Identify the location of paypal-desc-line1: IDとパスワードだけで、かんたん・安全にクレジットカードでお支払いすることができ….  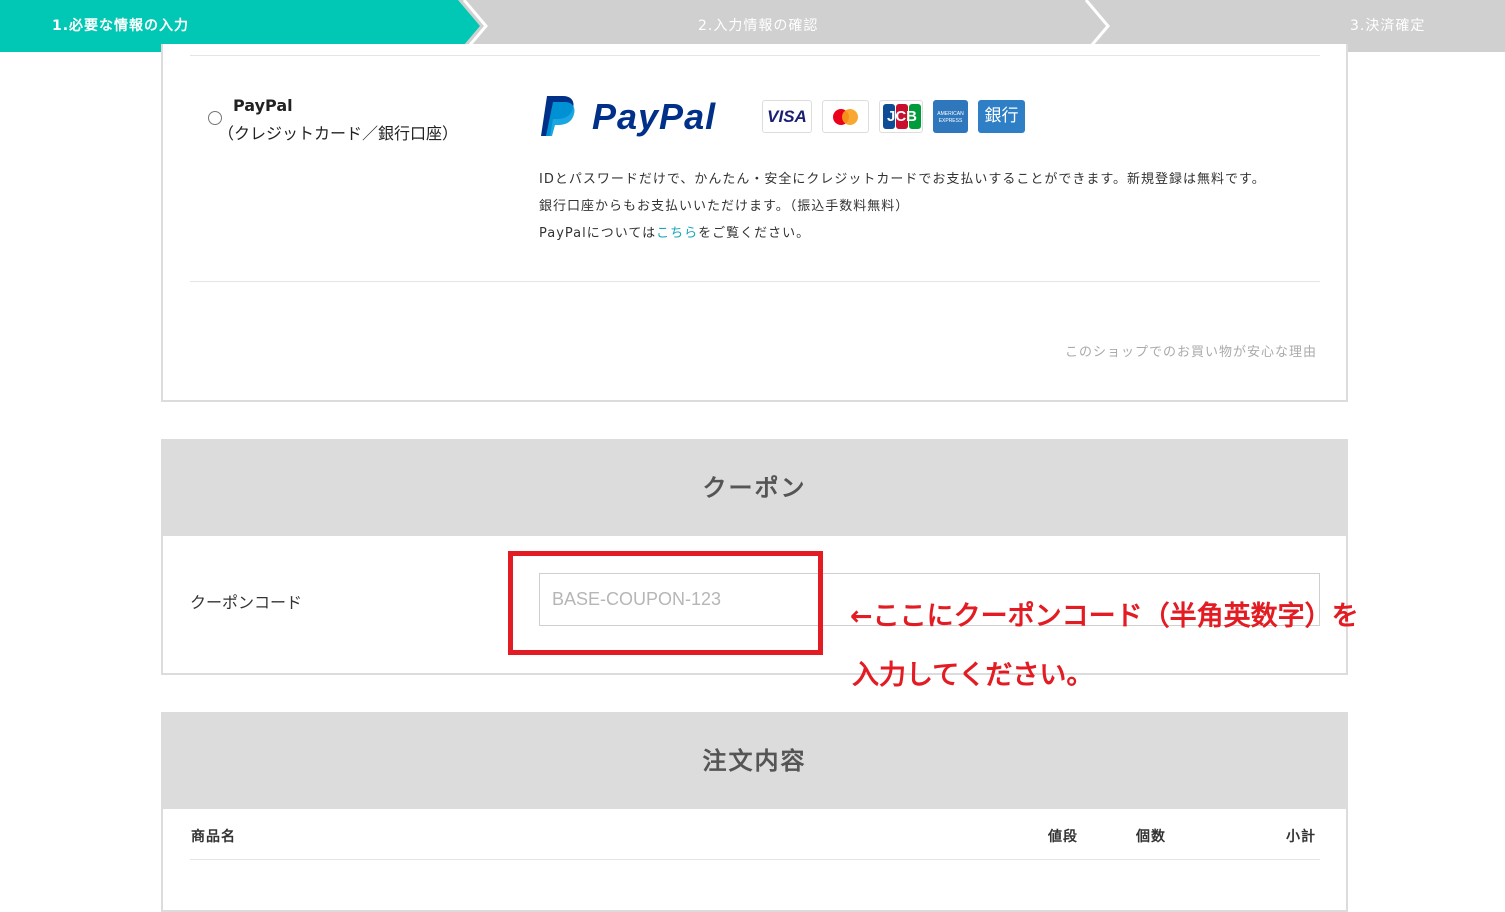
(902, 179).